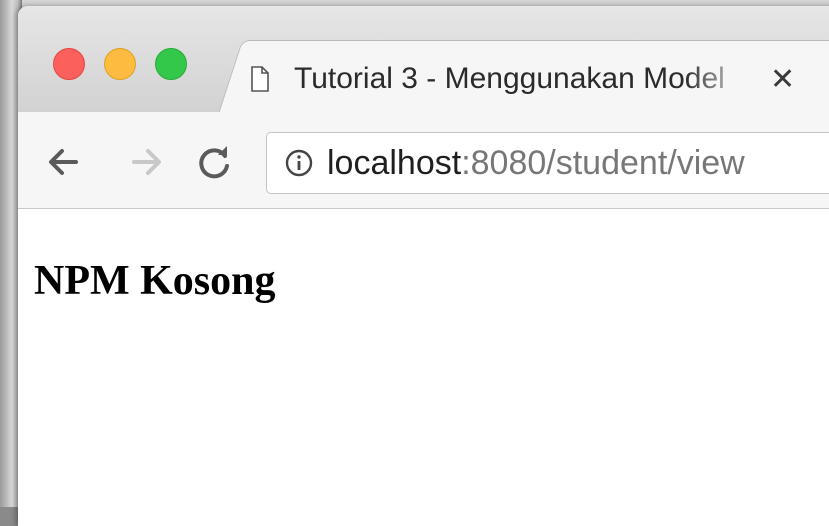 This screenshot has height=526, width=829. Describe the element at coordinates (782, 79) in the screenshot. I see `tab-close-icon: ✕` at that location.